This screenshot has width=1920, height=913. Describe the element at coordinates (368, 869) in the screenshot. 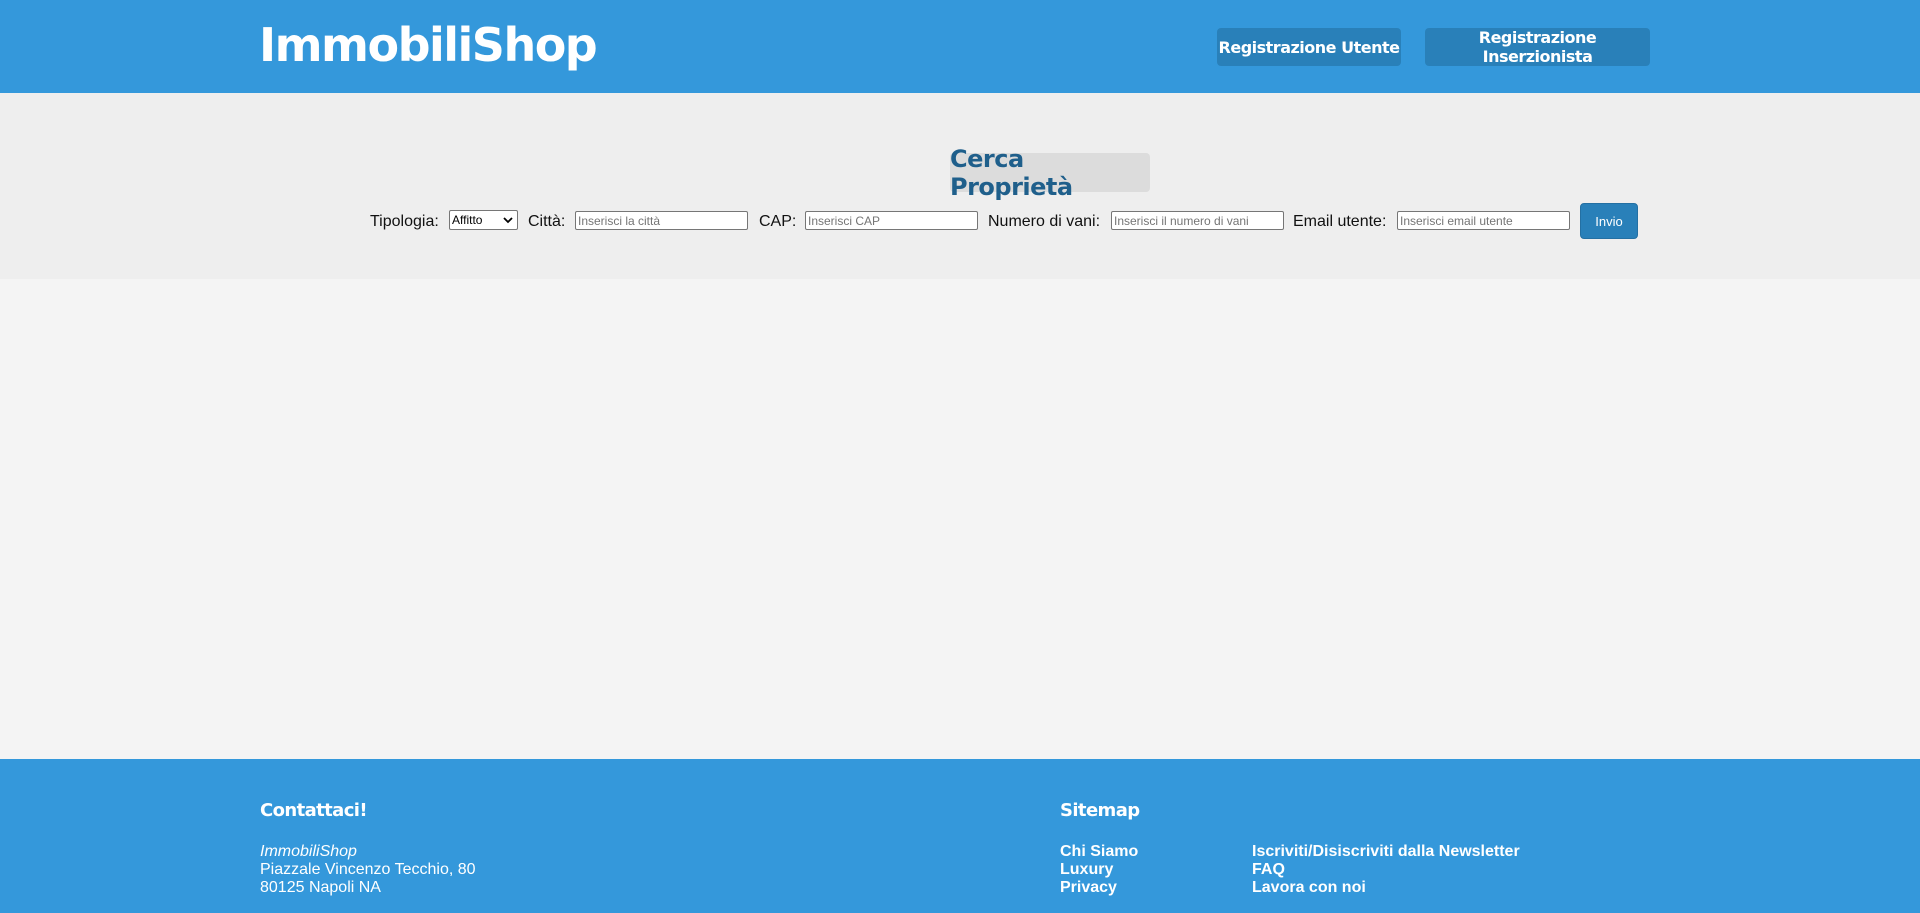

I see `contact-address-line1: Piazzale Vincenzo Tecchio, 80` at that location.